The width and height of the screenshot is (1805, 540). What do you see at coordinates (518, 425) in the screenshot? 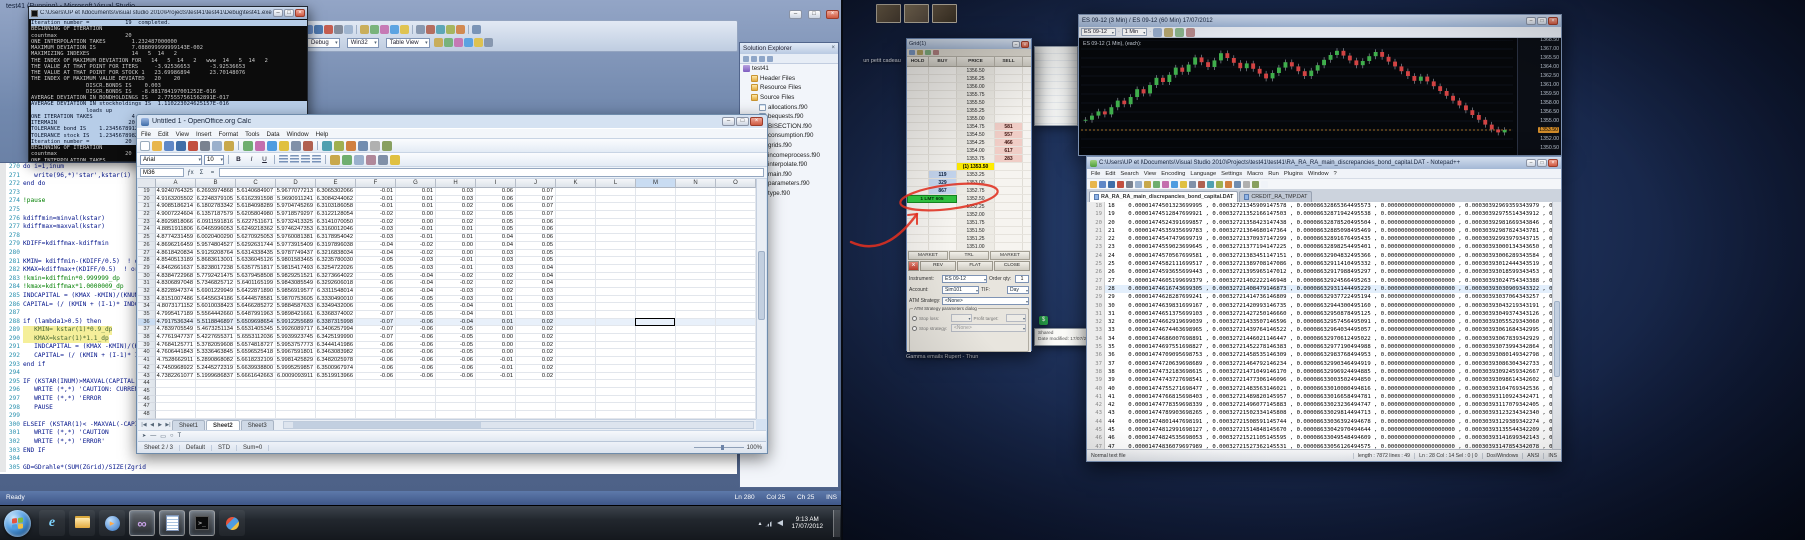
I see `horizontal-scrollbar` at bounding box center [518, 425].